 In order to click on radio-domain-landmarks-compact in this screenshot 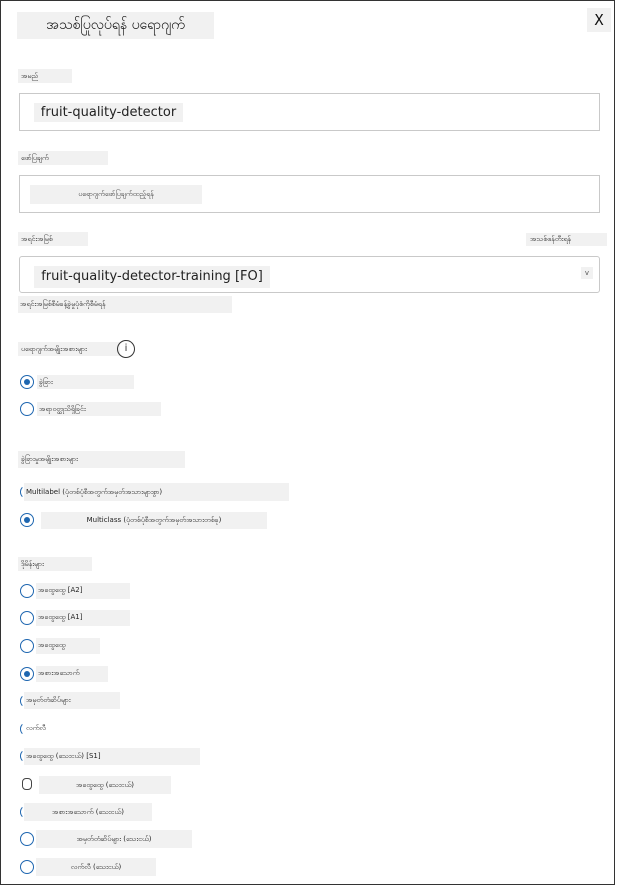, I will do `click(27, 839)`.